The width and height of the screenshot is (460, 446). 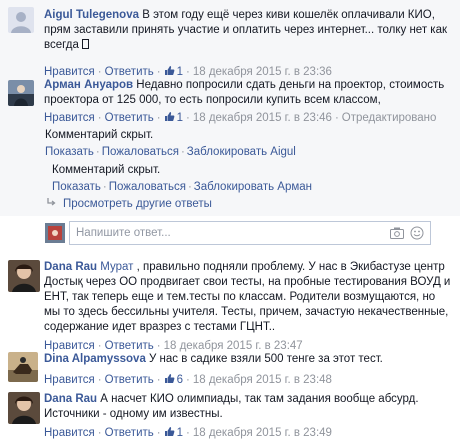 I want to click on reply-composer, so click(x=238, y=234).